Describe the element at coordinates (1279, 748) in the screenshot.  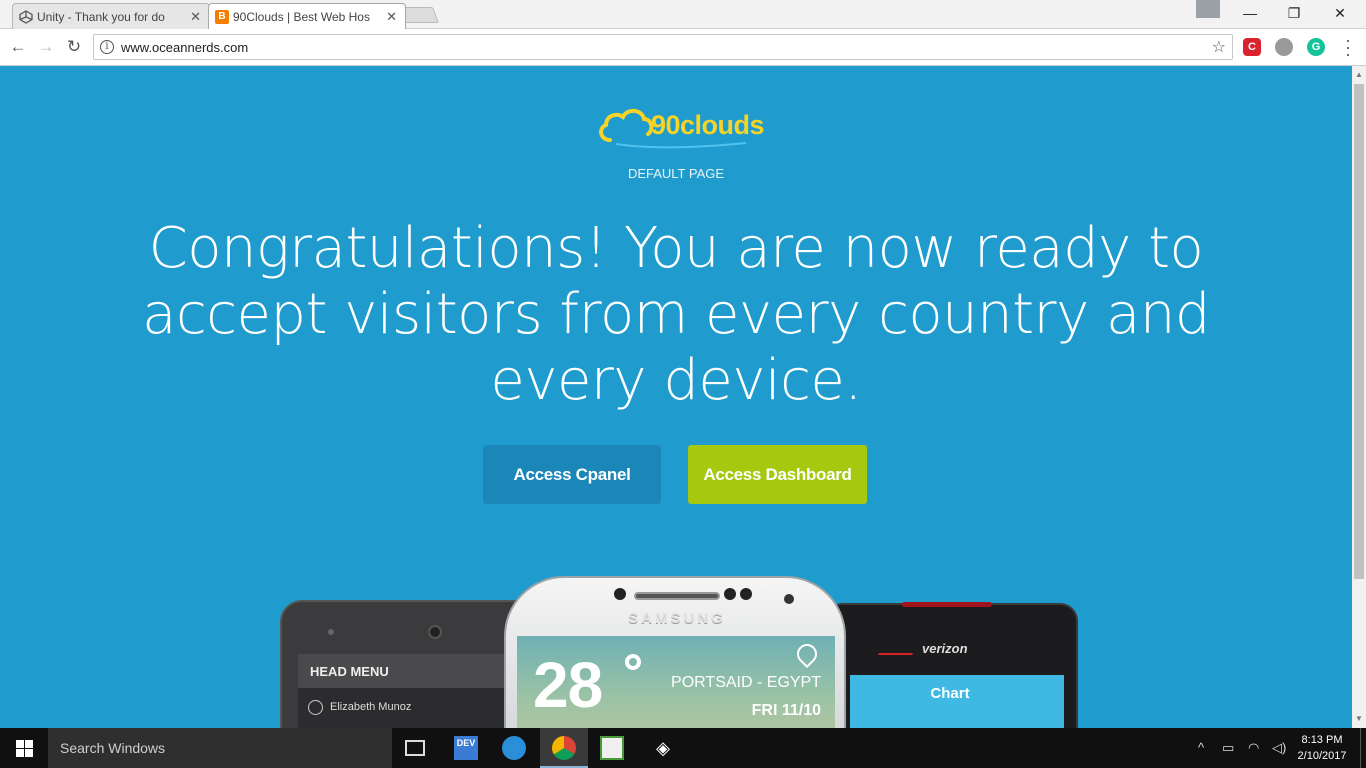
I see `volume-icon: ◁)` at that location.